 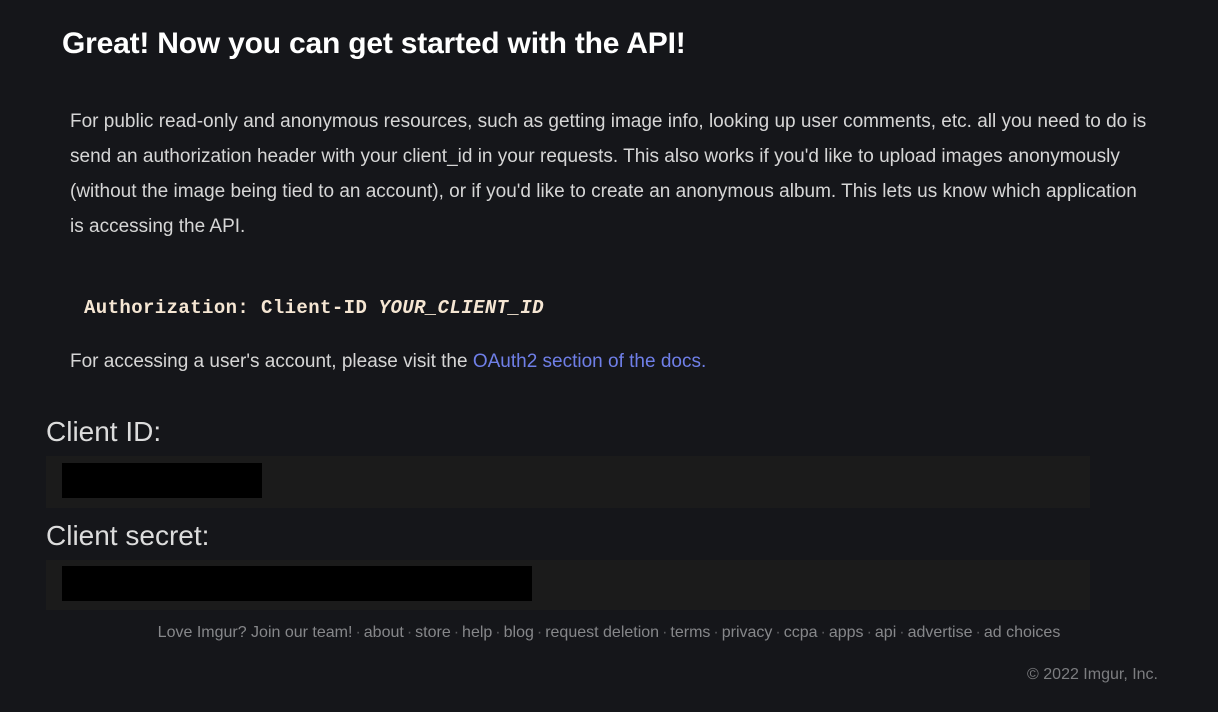 I want to click on footer-link-api: api, so click(x=885, y=632).